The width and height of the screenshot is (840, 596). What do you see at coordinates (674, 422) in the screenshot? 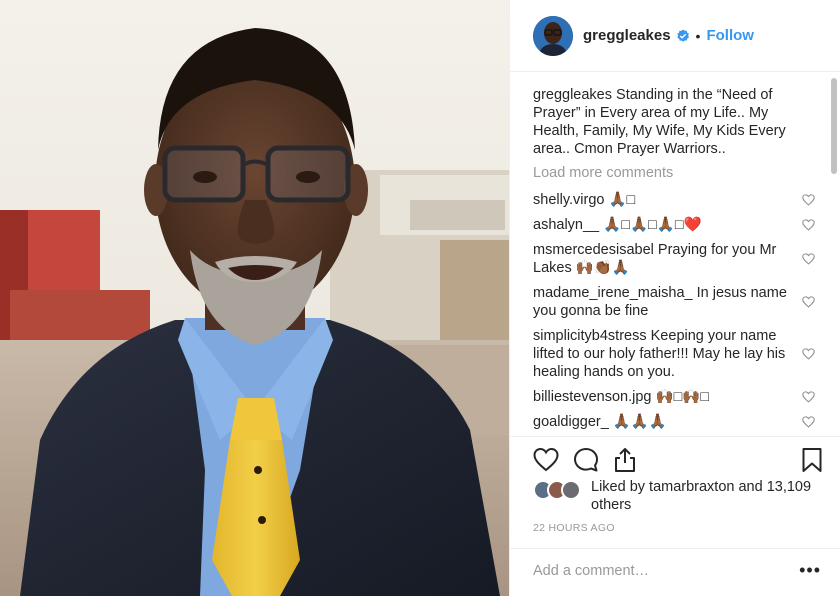
I see `list-item: goaldigger_ 🙏🏾🙏🏾🙏🏾` at bounding box center [674, 422].